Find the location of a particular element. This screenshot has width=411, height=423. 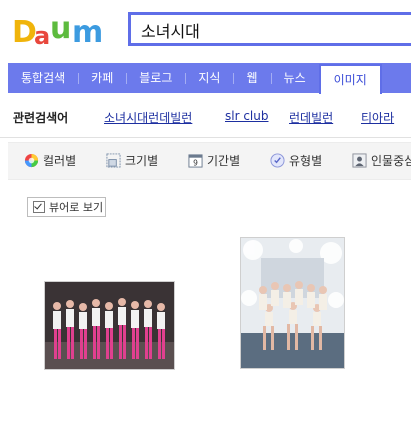

tab-integrated: 통합검색 is located at coordinates (43, 78).